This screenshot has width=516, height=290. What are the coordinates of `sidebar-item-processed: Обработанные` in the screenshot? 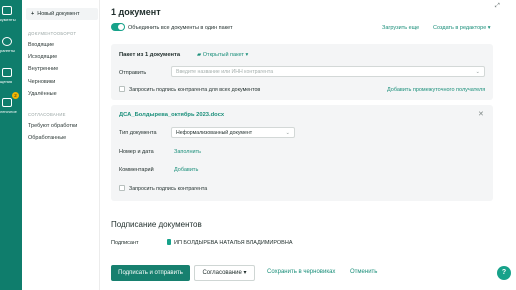 It's located at (47, 138).